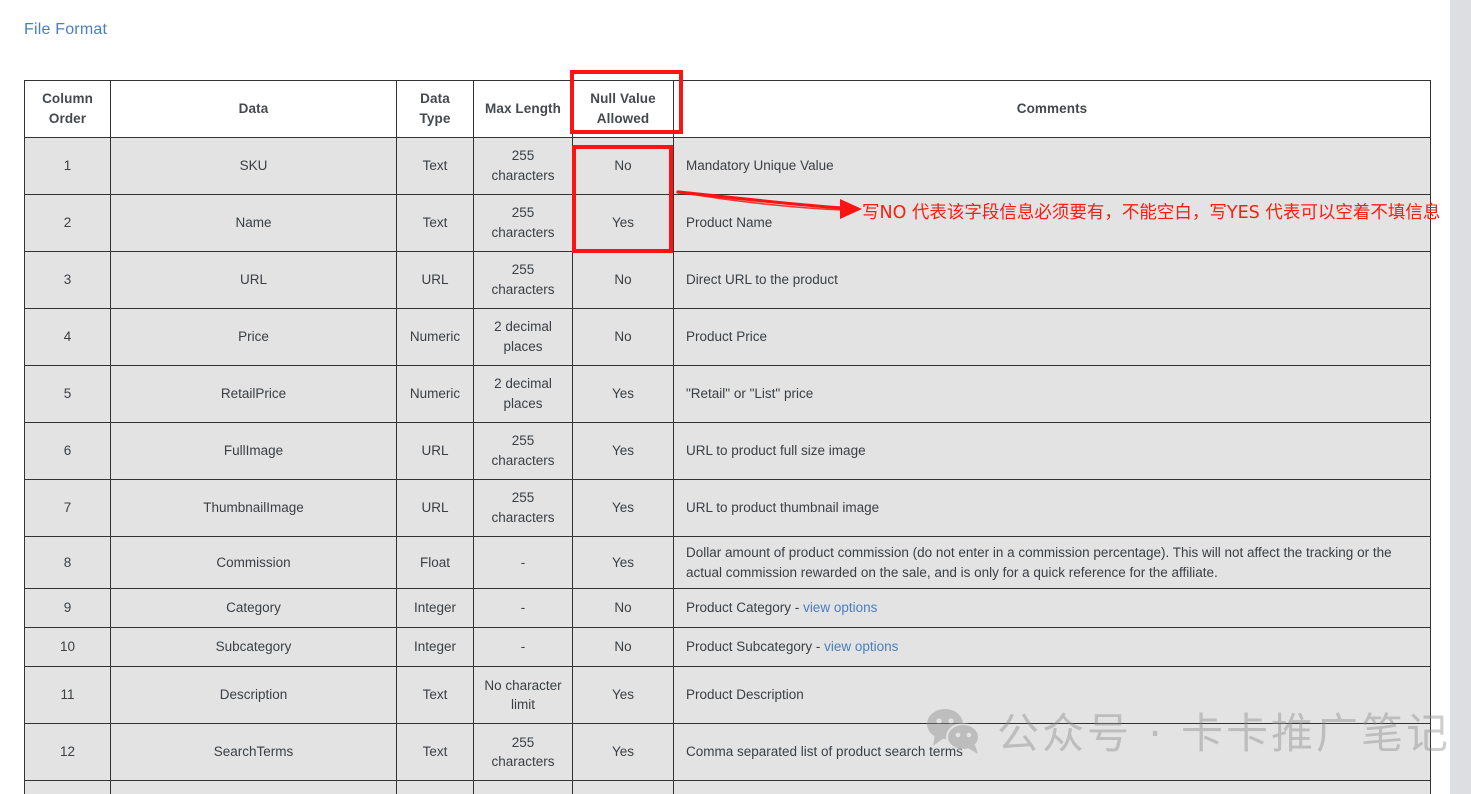 This screenshot has height=794, width=1471. What do you see at coordinates (67, 647) in the screenshot?
I see `cell-column-order: 10` at bounding box center [67, 647].